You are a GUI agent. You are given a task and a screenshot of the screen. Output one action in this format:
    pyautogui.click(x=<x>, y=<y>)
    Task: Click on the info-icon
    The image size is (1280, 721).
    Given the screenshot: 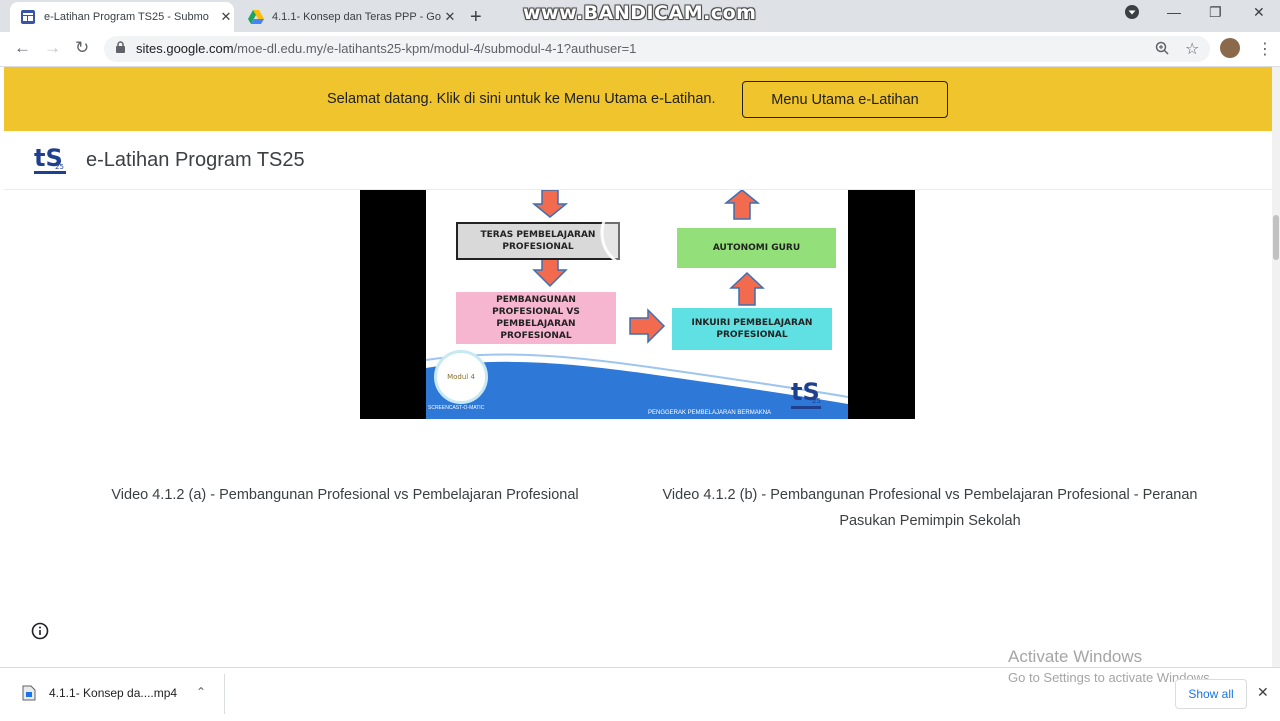 What is the action you would take?
    pyautogui.click(x=40, y=633)
    